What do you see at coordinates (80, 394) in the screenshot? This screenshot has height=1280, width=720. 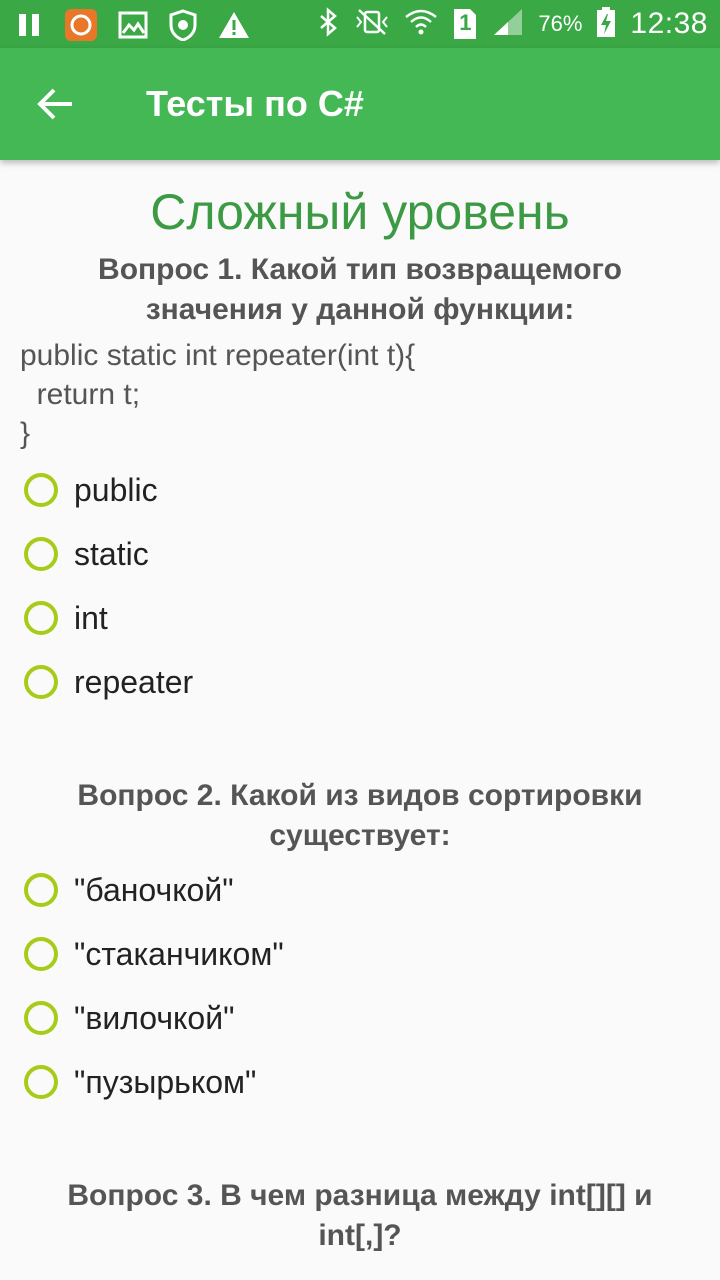 I see `code-line: return t;` at bounding box center [80, 394].